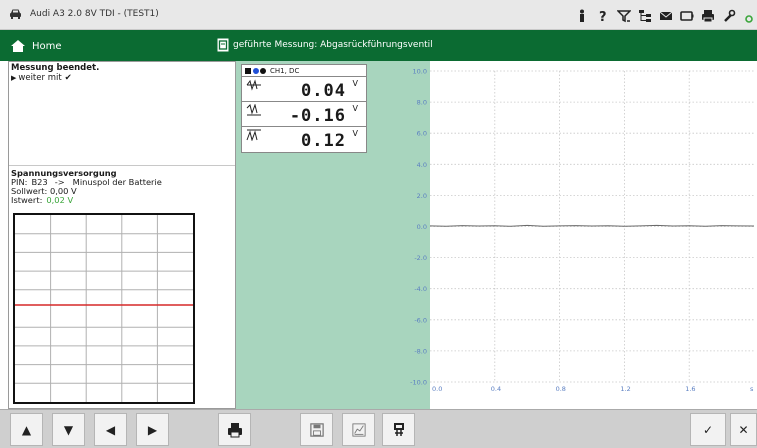 The height and width of the screenshot is (448, 757). Describe the element at coordinates (752, 389) in the screenshot. I see `x-tick-label: s` at that location.